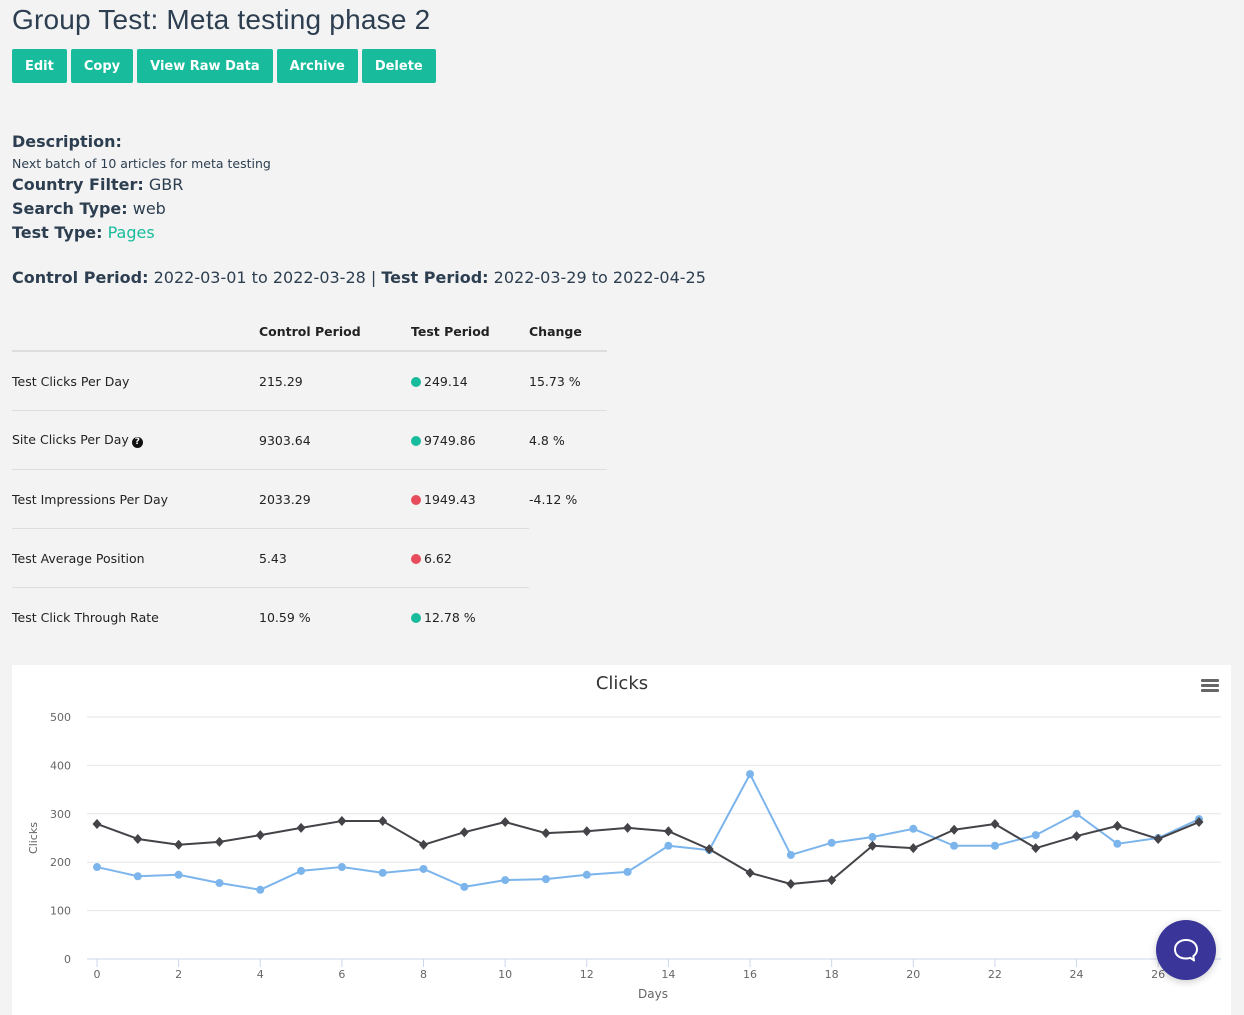  What do you see at coordinates (568, 381) in the screenshot?
I see `change-value: 15.73 %` at bounding box center [568, 381].